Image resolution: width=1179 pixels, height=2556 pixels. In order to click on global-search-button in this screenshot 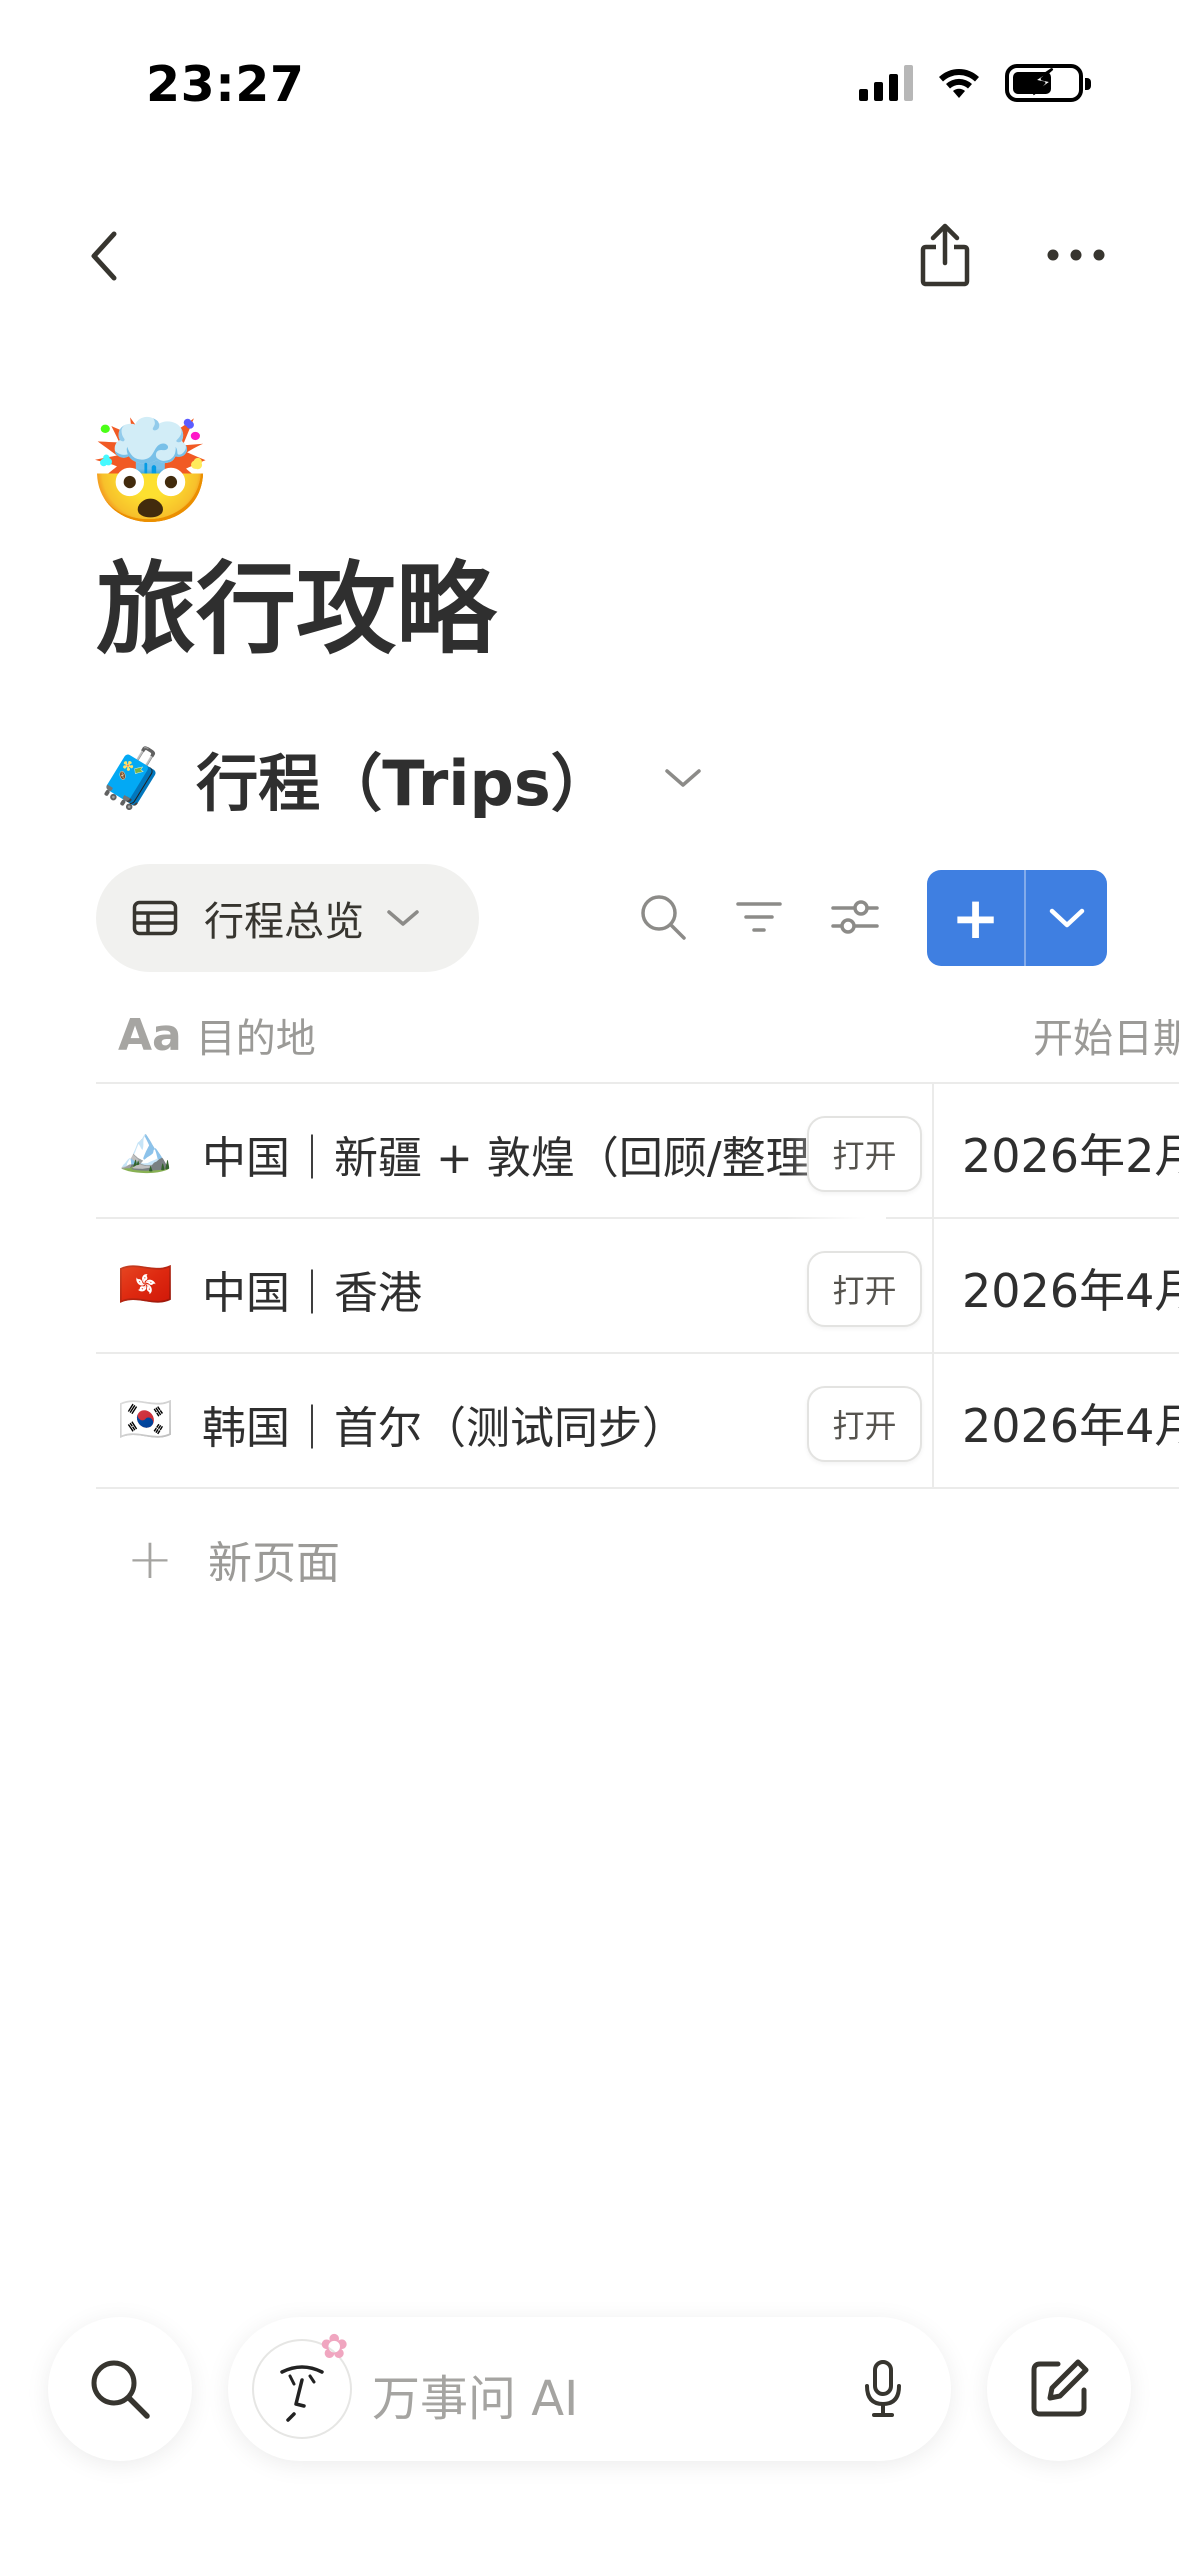, I will do `click(120, 2389)`.